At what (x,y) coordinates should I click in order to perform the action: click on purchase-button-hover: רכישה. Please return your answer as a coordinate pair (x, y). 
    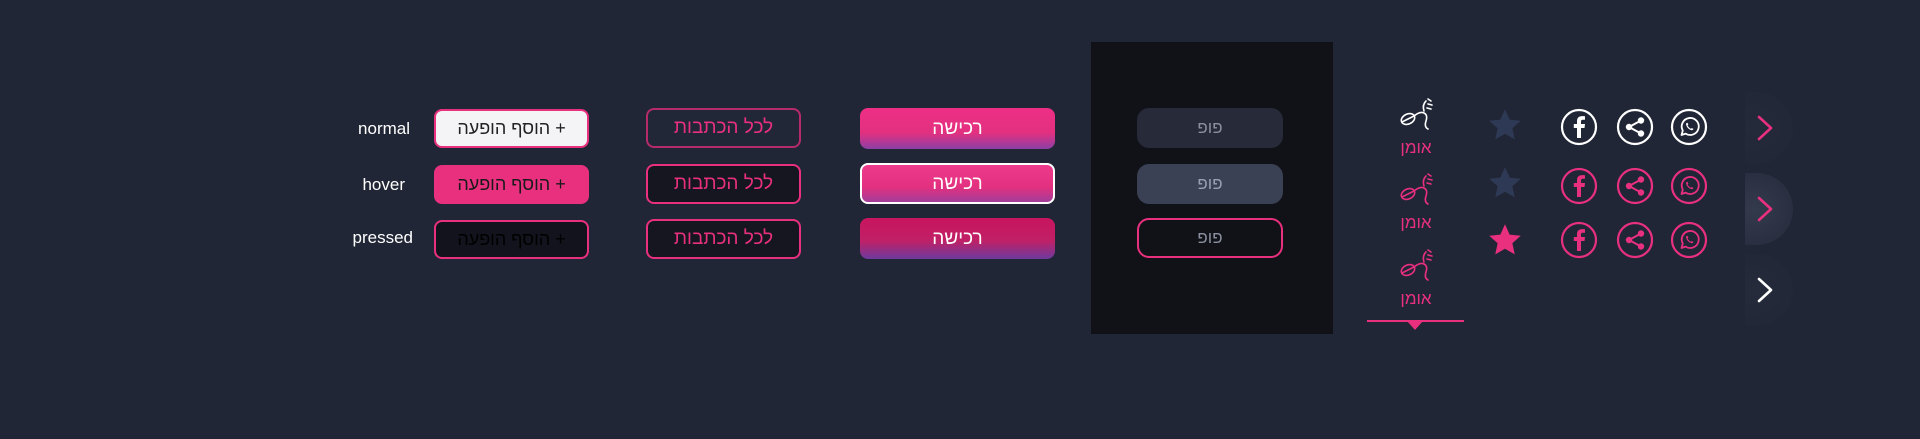
    Looking at the image, I should click on (957, 183).